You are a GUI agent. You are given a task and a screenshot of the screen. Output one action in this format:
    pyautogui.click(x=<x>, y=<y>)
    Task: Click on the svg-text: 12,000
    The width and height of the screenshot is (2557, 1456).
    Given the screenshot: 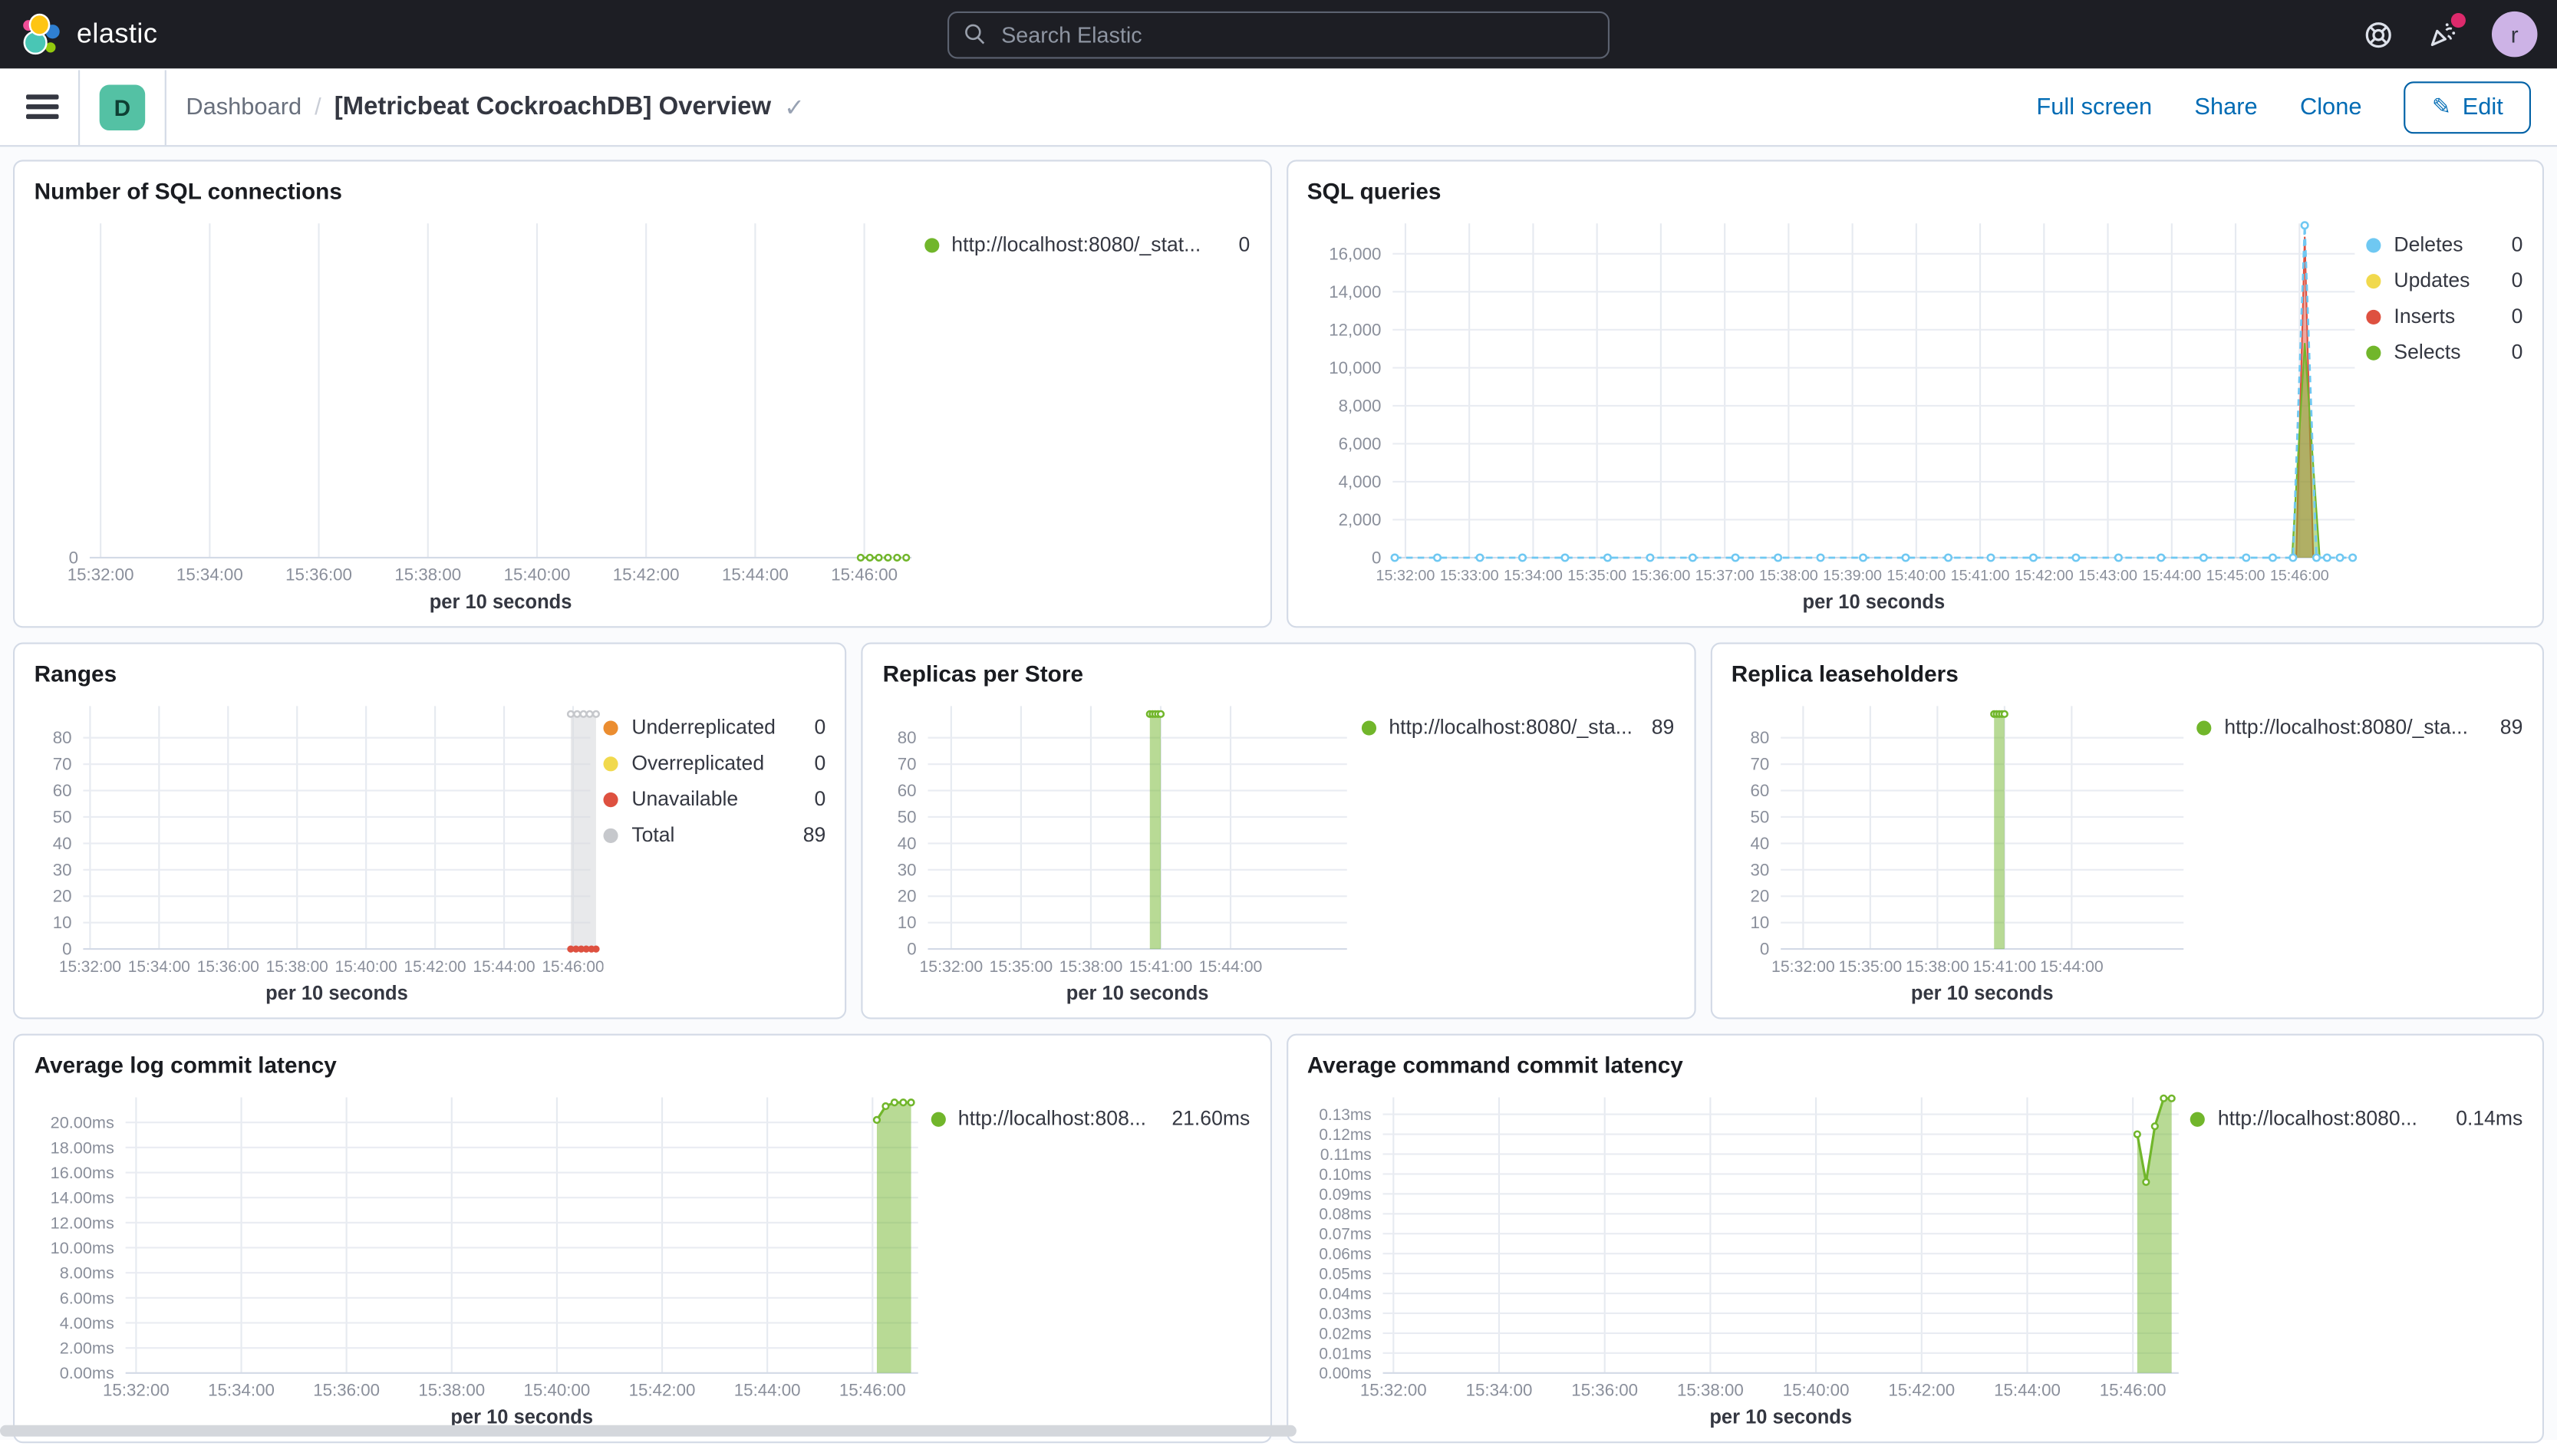 What is the action you would take?
    pyautogui.click(x=1354, y=329)
    